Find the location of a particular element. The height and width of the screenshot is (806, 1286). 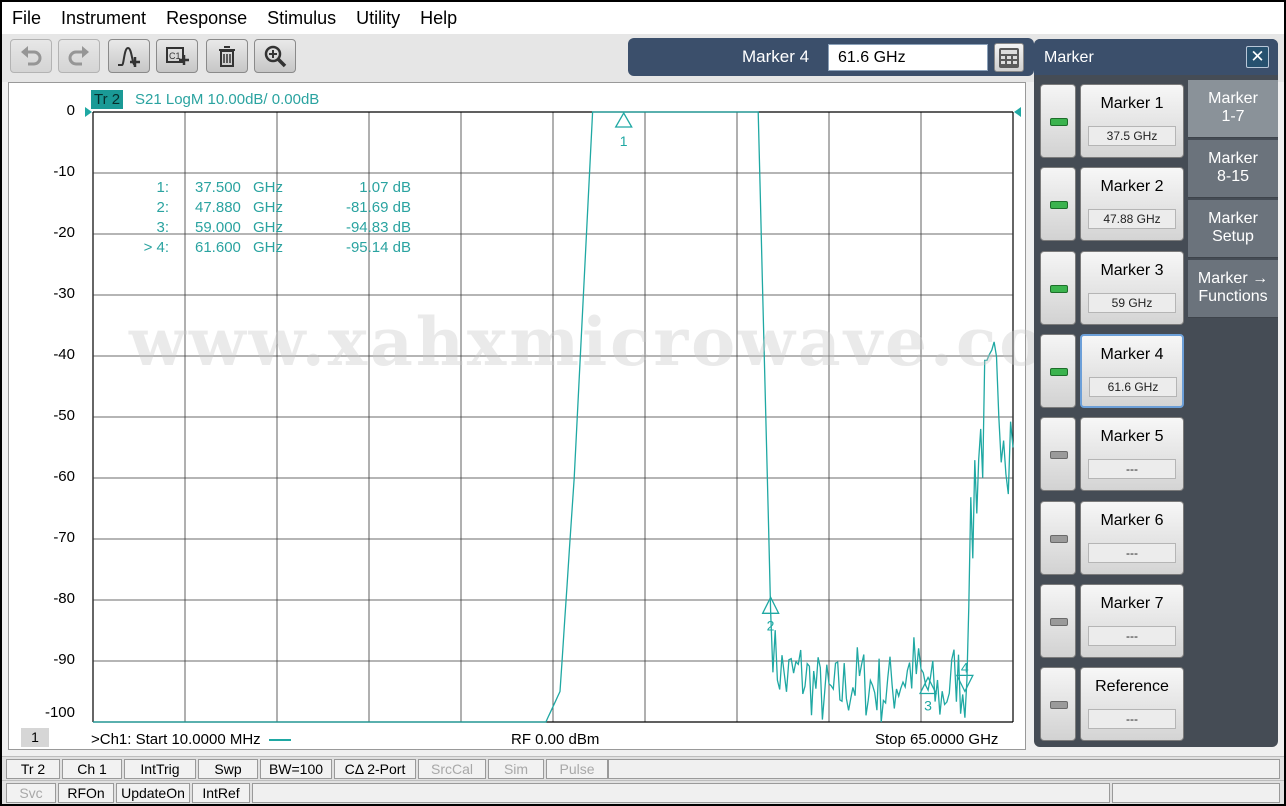

marker-readout-frequency: 47.880 is located at coordinates (218, 207).